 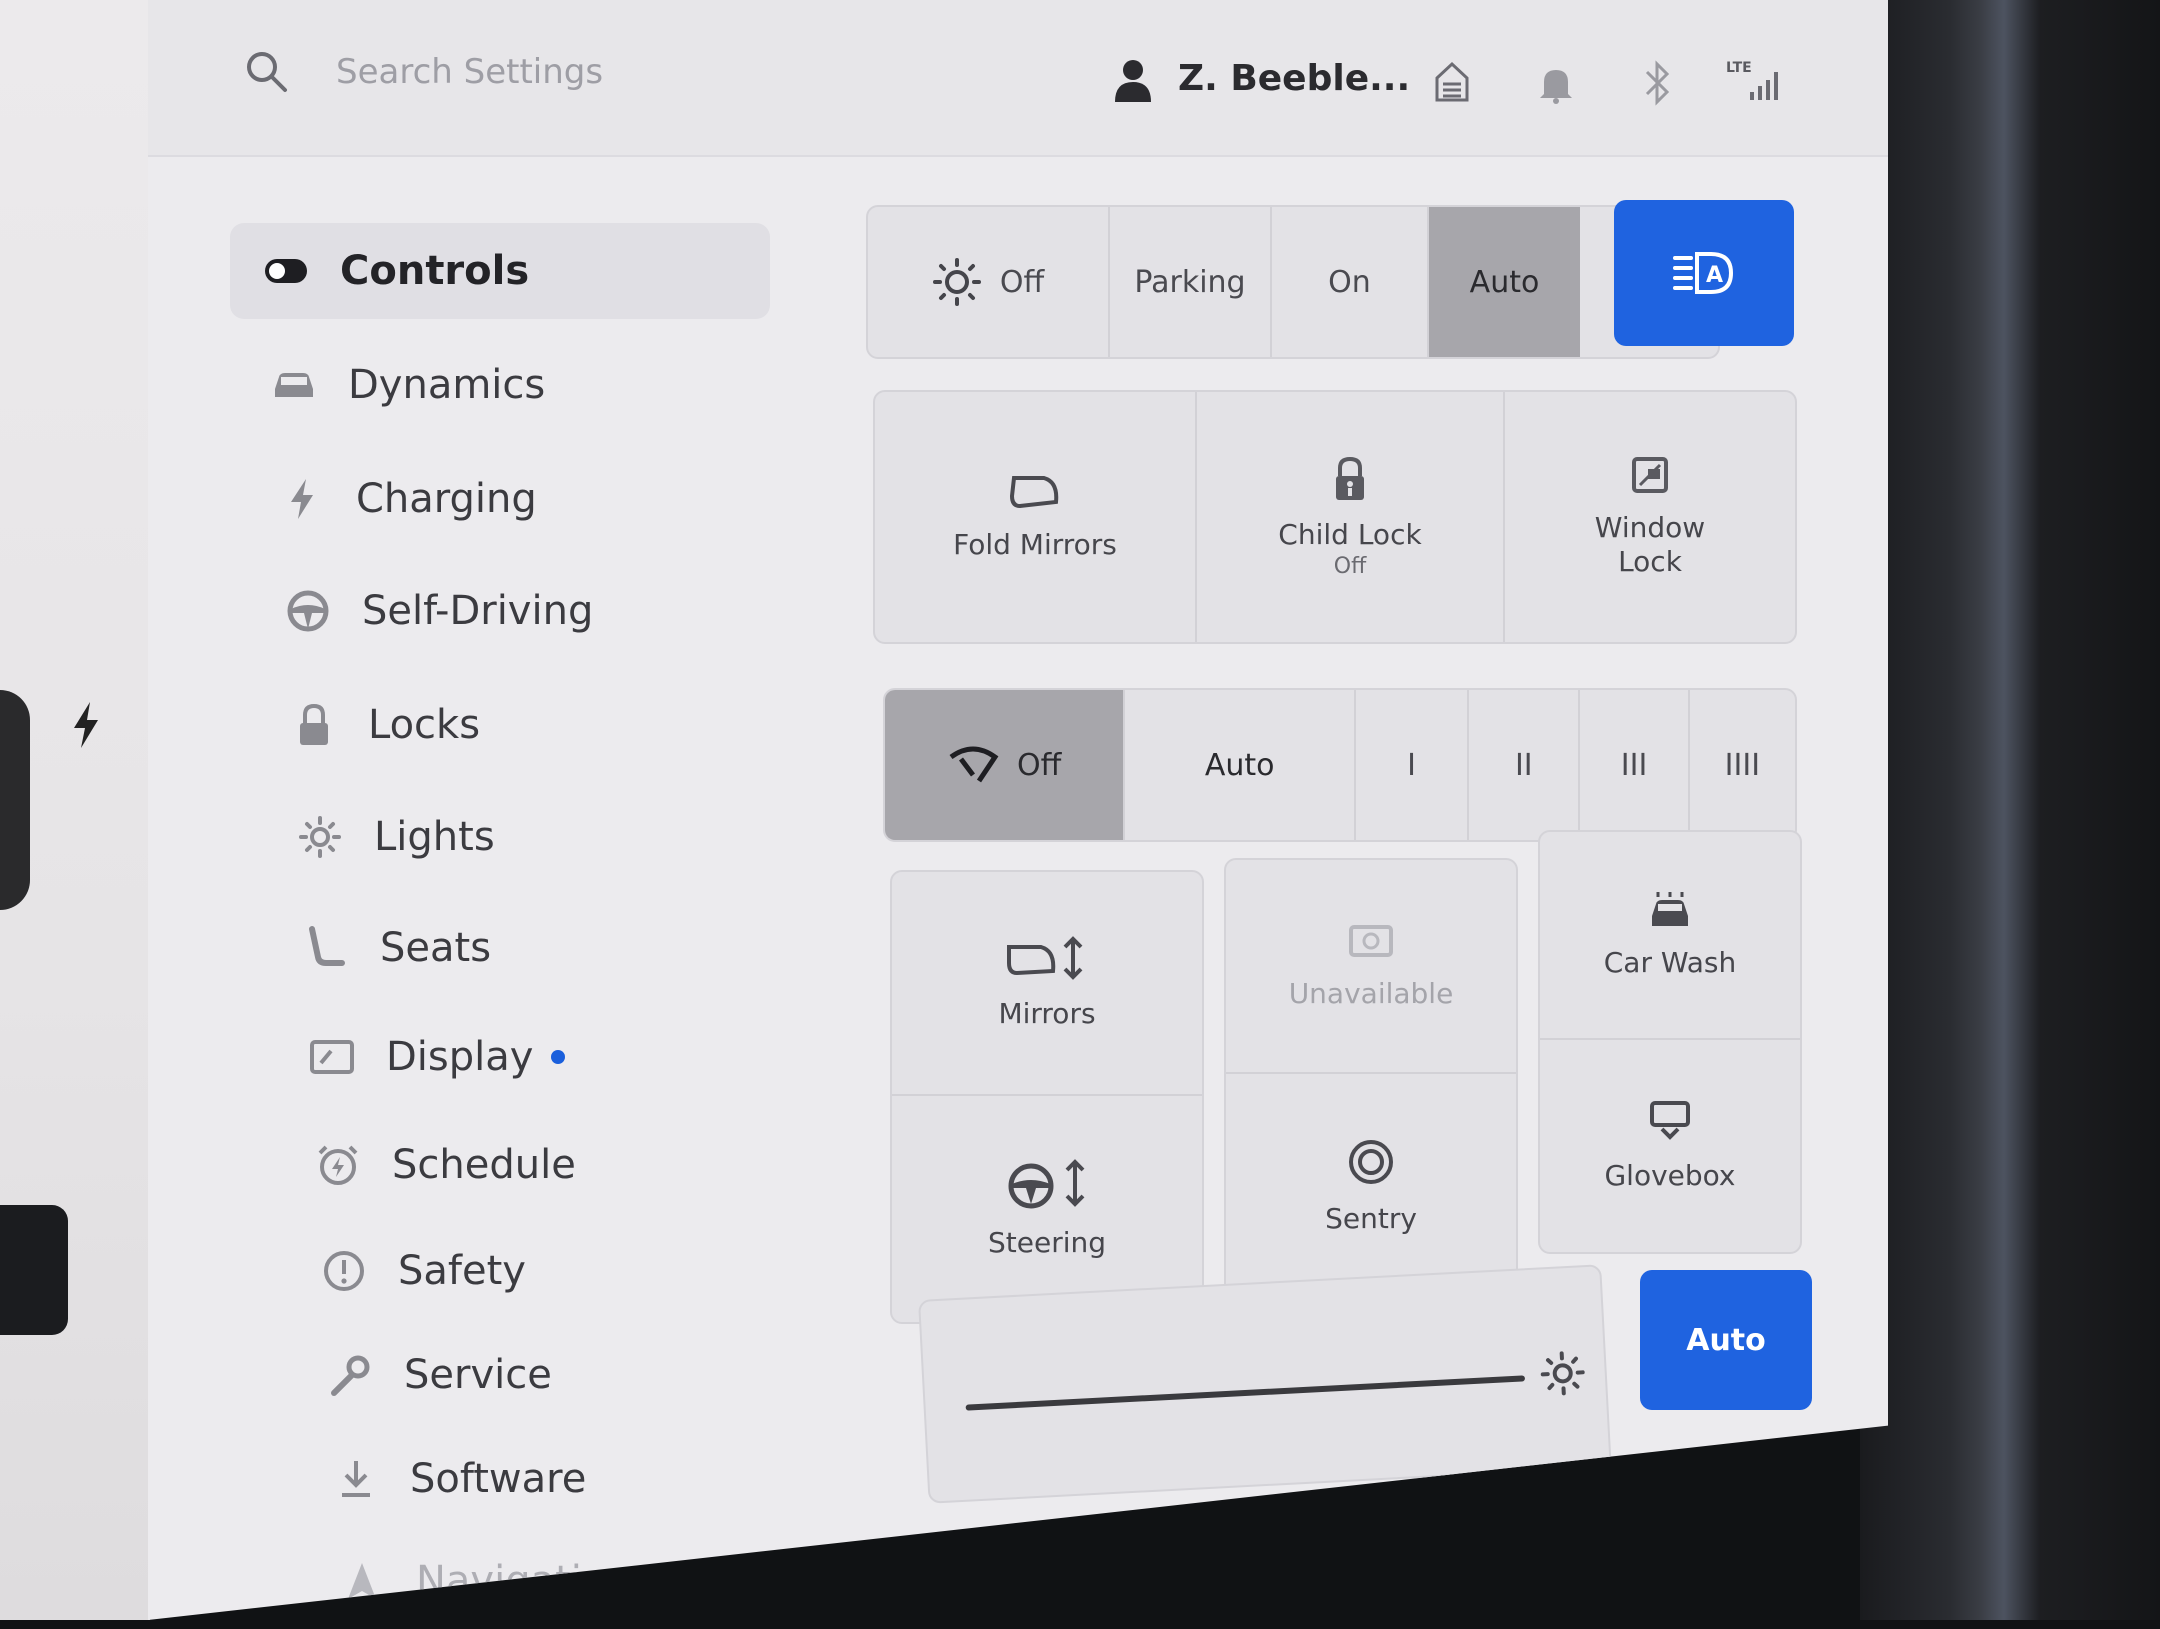 What do you see at coordinates (1240, 765) in the screenshot?
I see `wipers-auto-option: Auto` at bounding box center [1240, 765].